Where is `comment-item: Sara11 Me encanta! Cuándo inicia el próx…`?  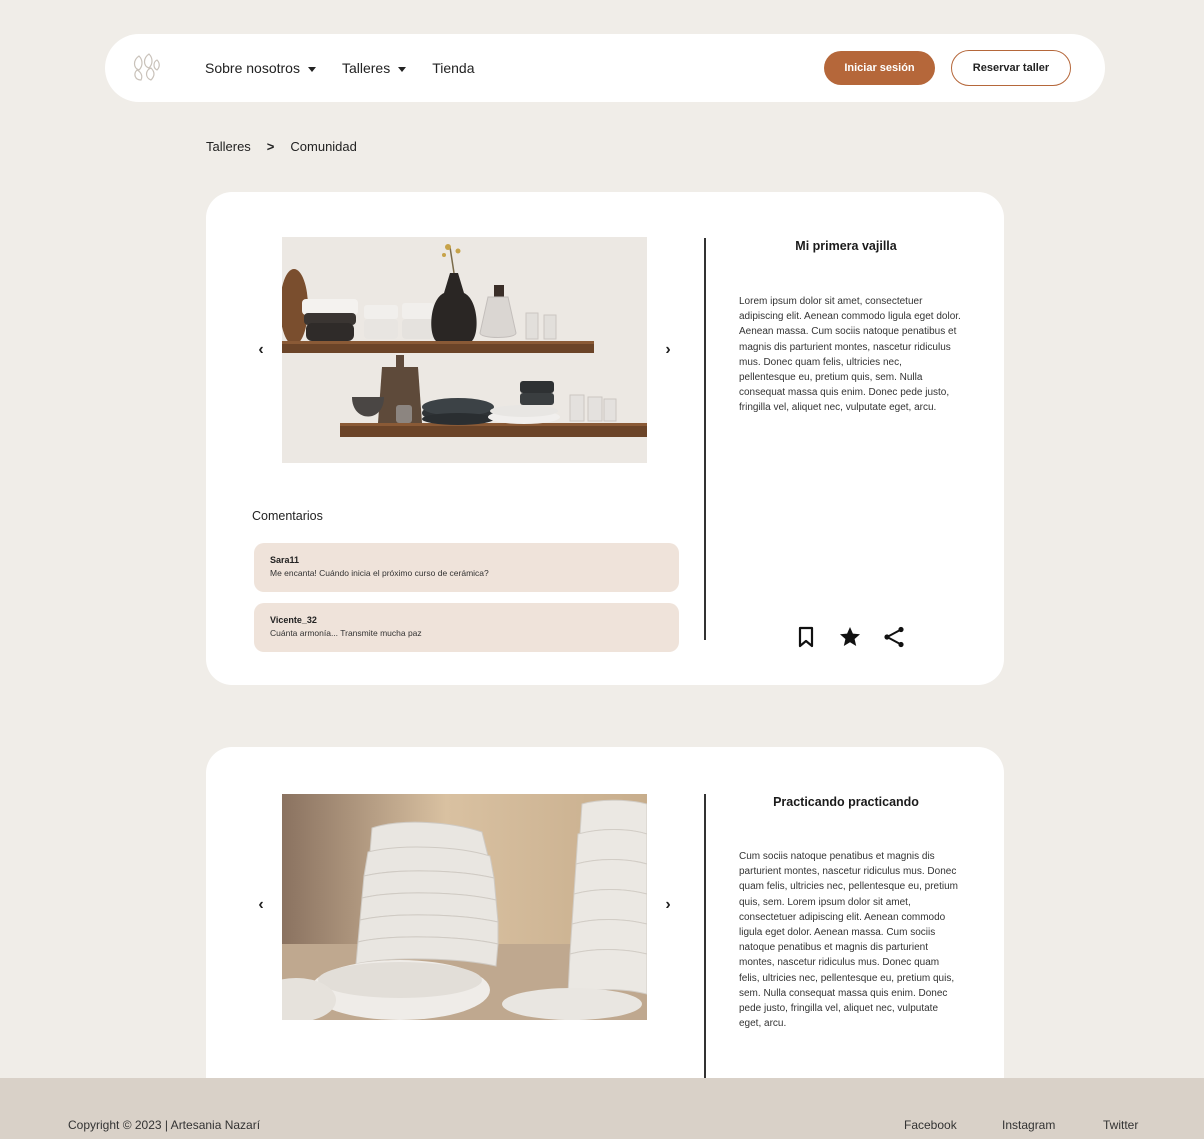 comment-item: Sara11 Me encanta! Cuándo inicia el próx… is located at coordinates (466, 567).